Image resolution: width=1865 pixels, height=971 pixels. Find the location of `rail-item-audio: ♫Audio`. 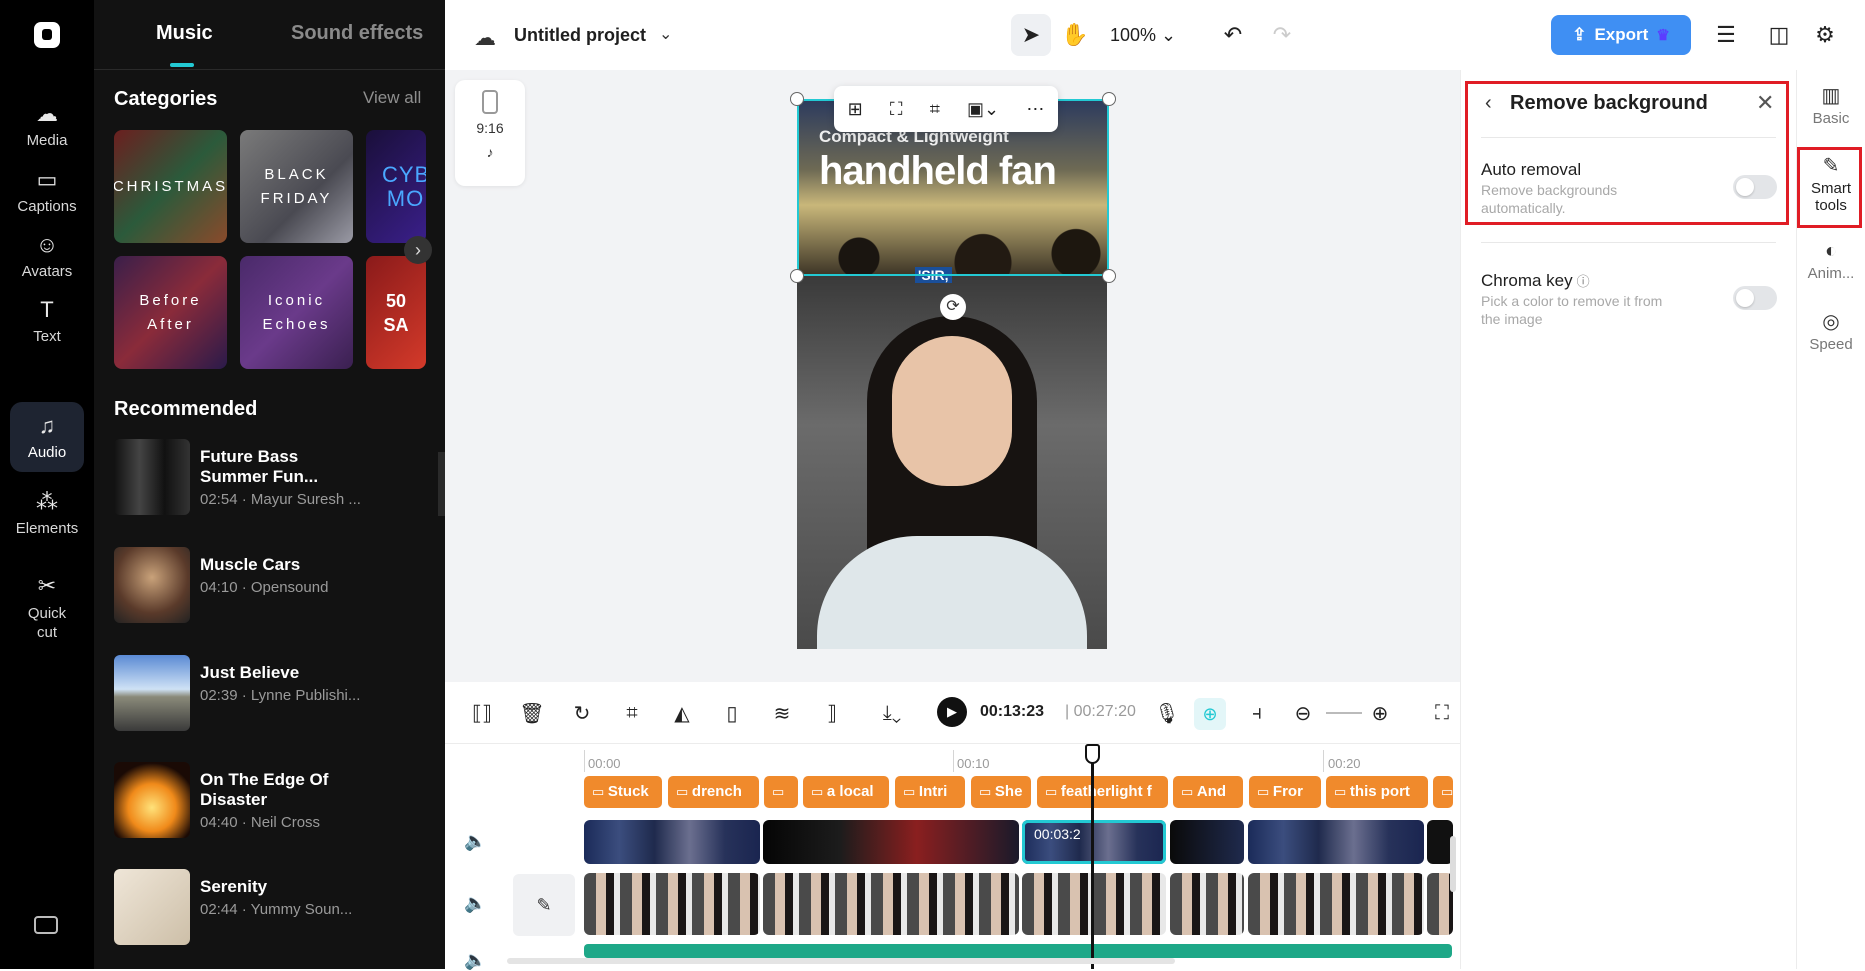

rail-item-audio: ♫Audio is located at coordinates (47, 437).